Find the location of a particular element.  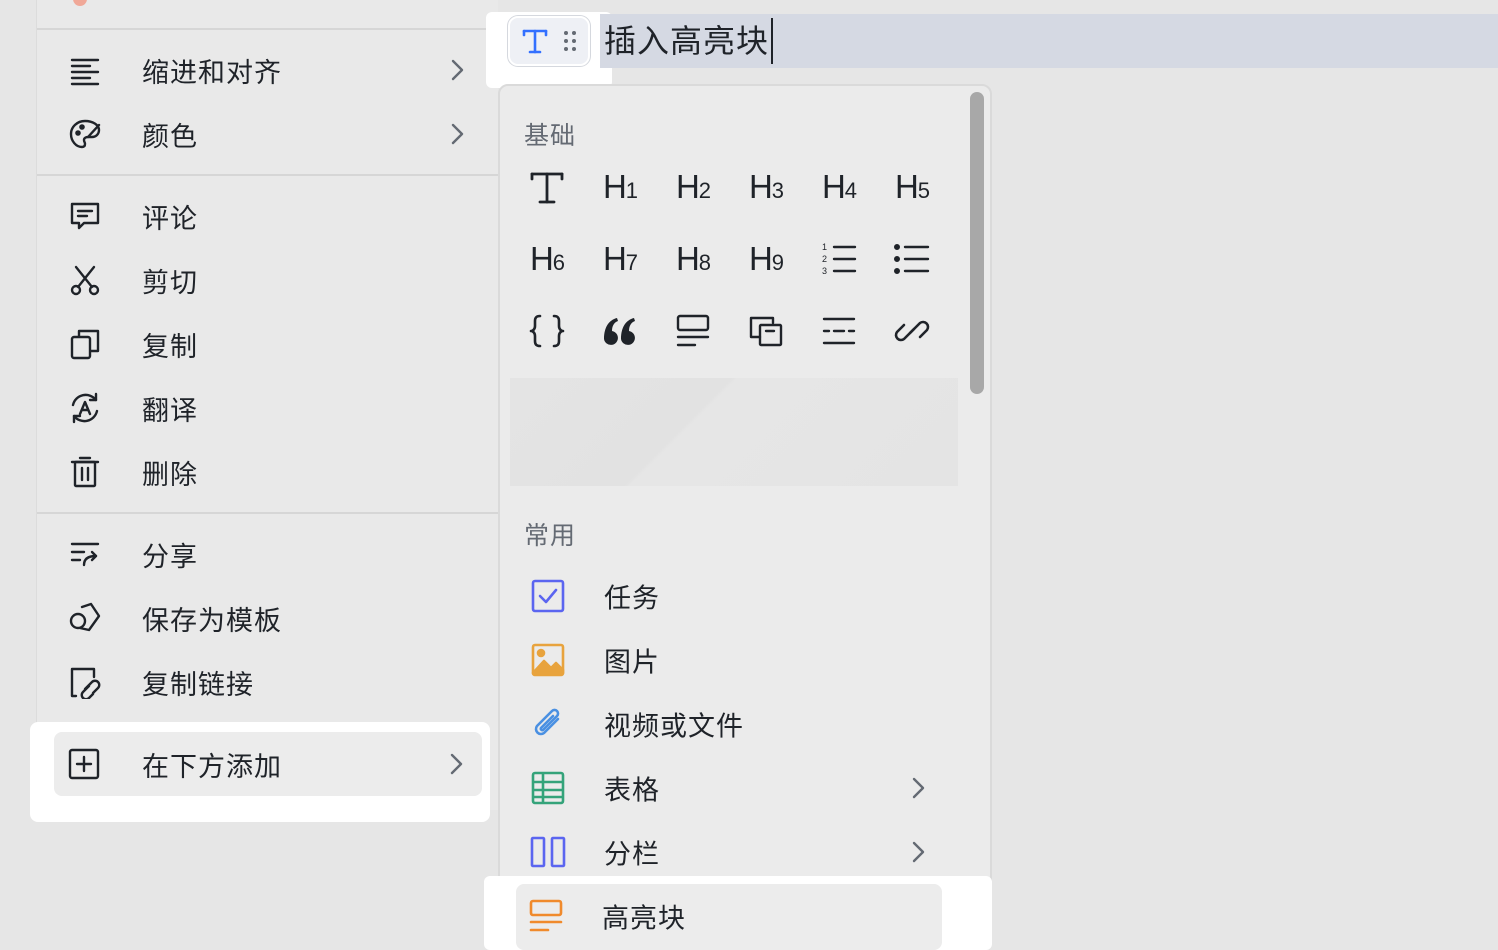

menu-item-cut: 剪切 is located at coordinates (268, 280).